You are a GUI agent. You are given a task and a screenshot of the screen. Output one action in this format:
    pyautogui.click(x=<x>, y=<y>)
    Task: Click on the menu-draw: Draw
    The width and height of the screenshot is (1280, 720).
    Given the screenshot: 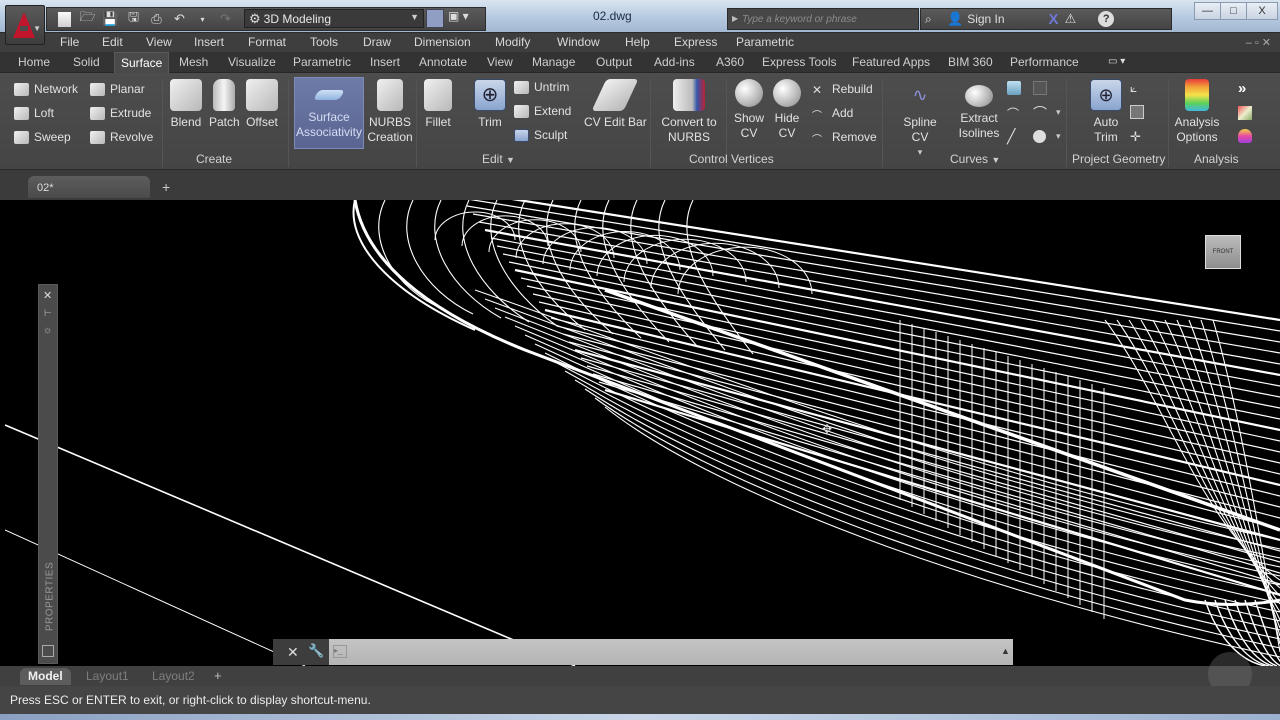 What is the action you would take?
    pyautogui.click(x=377, y=42)
    